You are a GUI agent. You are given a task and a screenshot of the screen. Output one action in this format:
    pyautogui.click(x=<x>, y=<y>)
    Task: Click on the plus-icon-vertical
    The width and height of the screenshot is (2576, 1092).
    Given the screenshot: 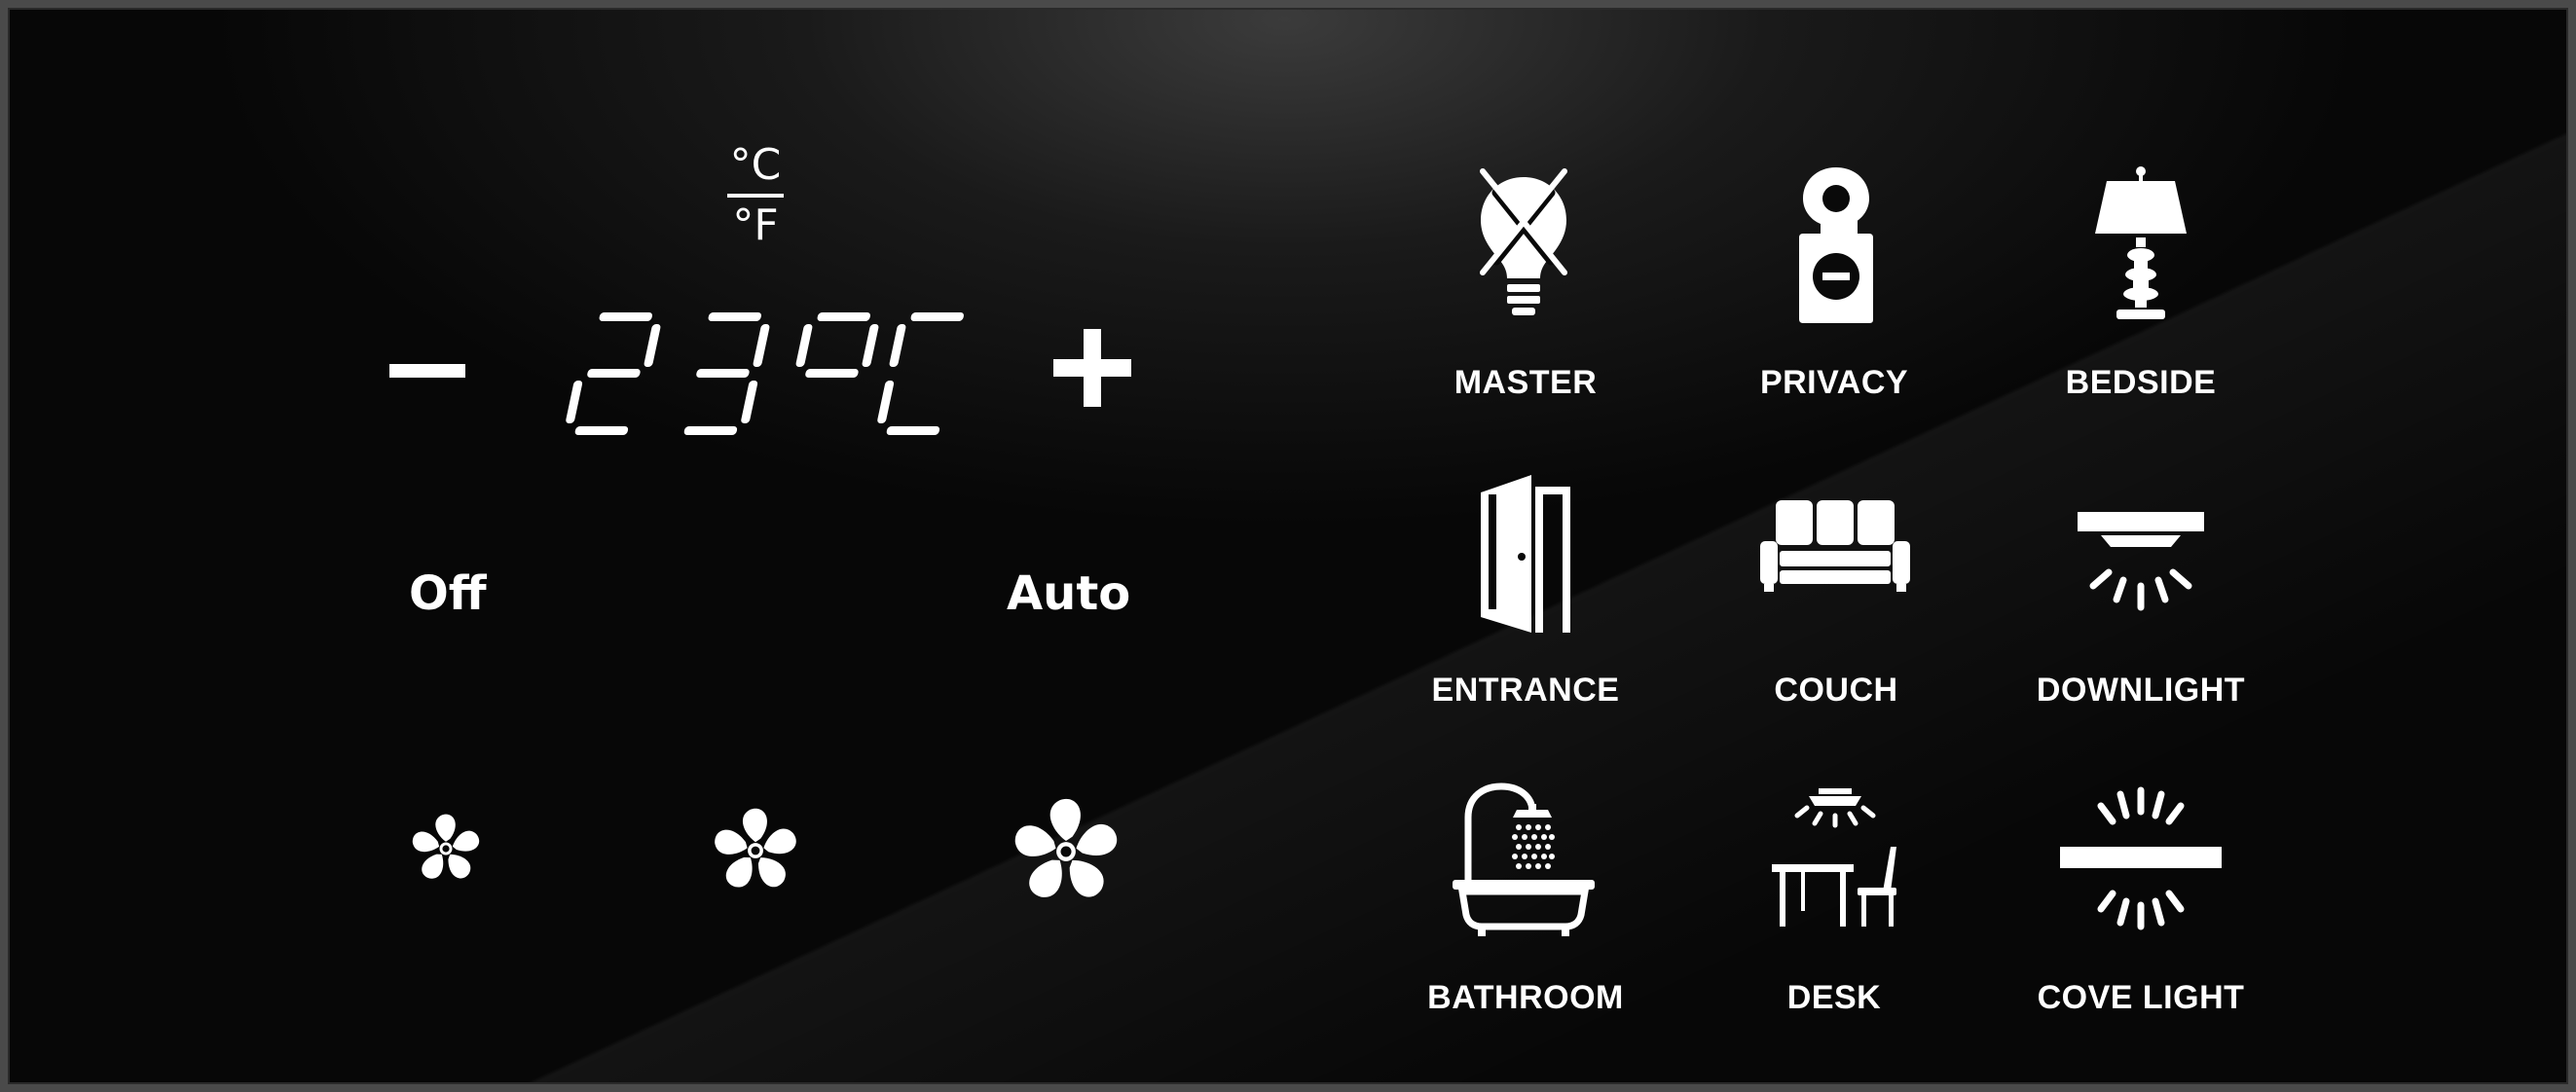 What is the action you would take?
    pyautogui.click(x=1092, y=368)
    